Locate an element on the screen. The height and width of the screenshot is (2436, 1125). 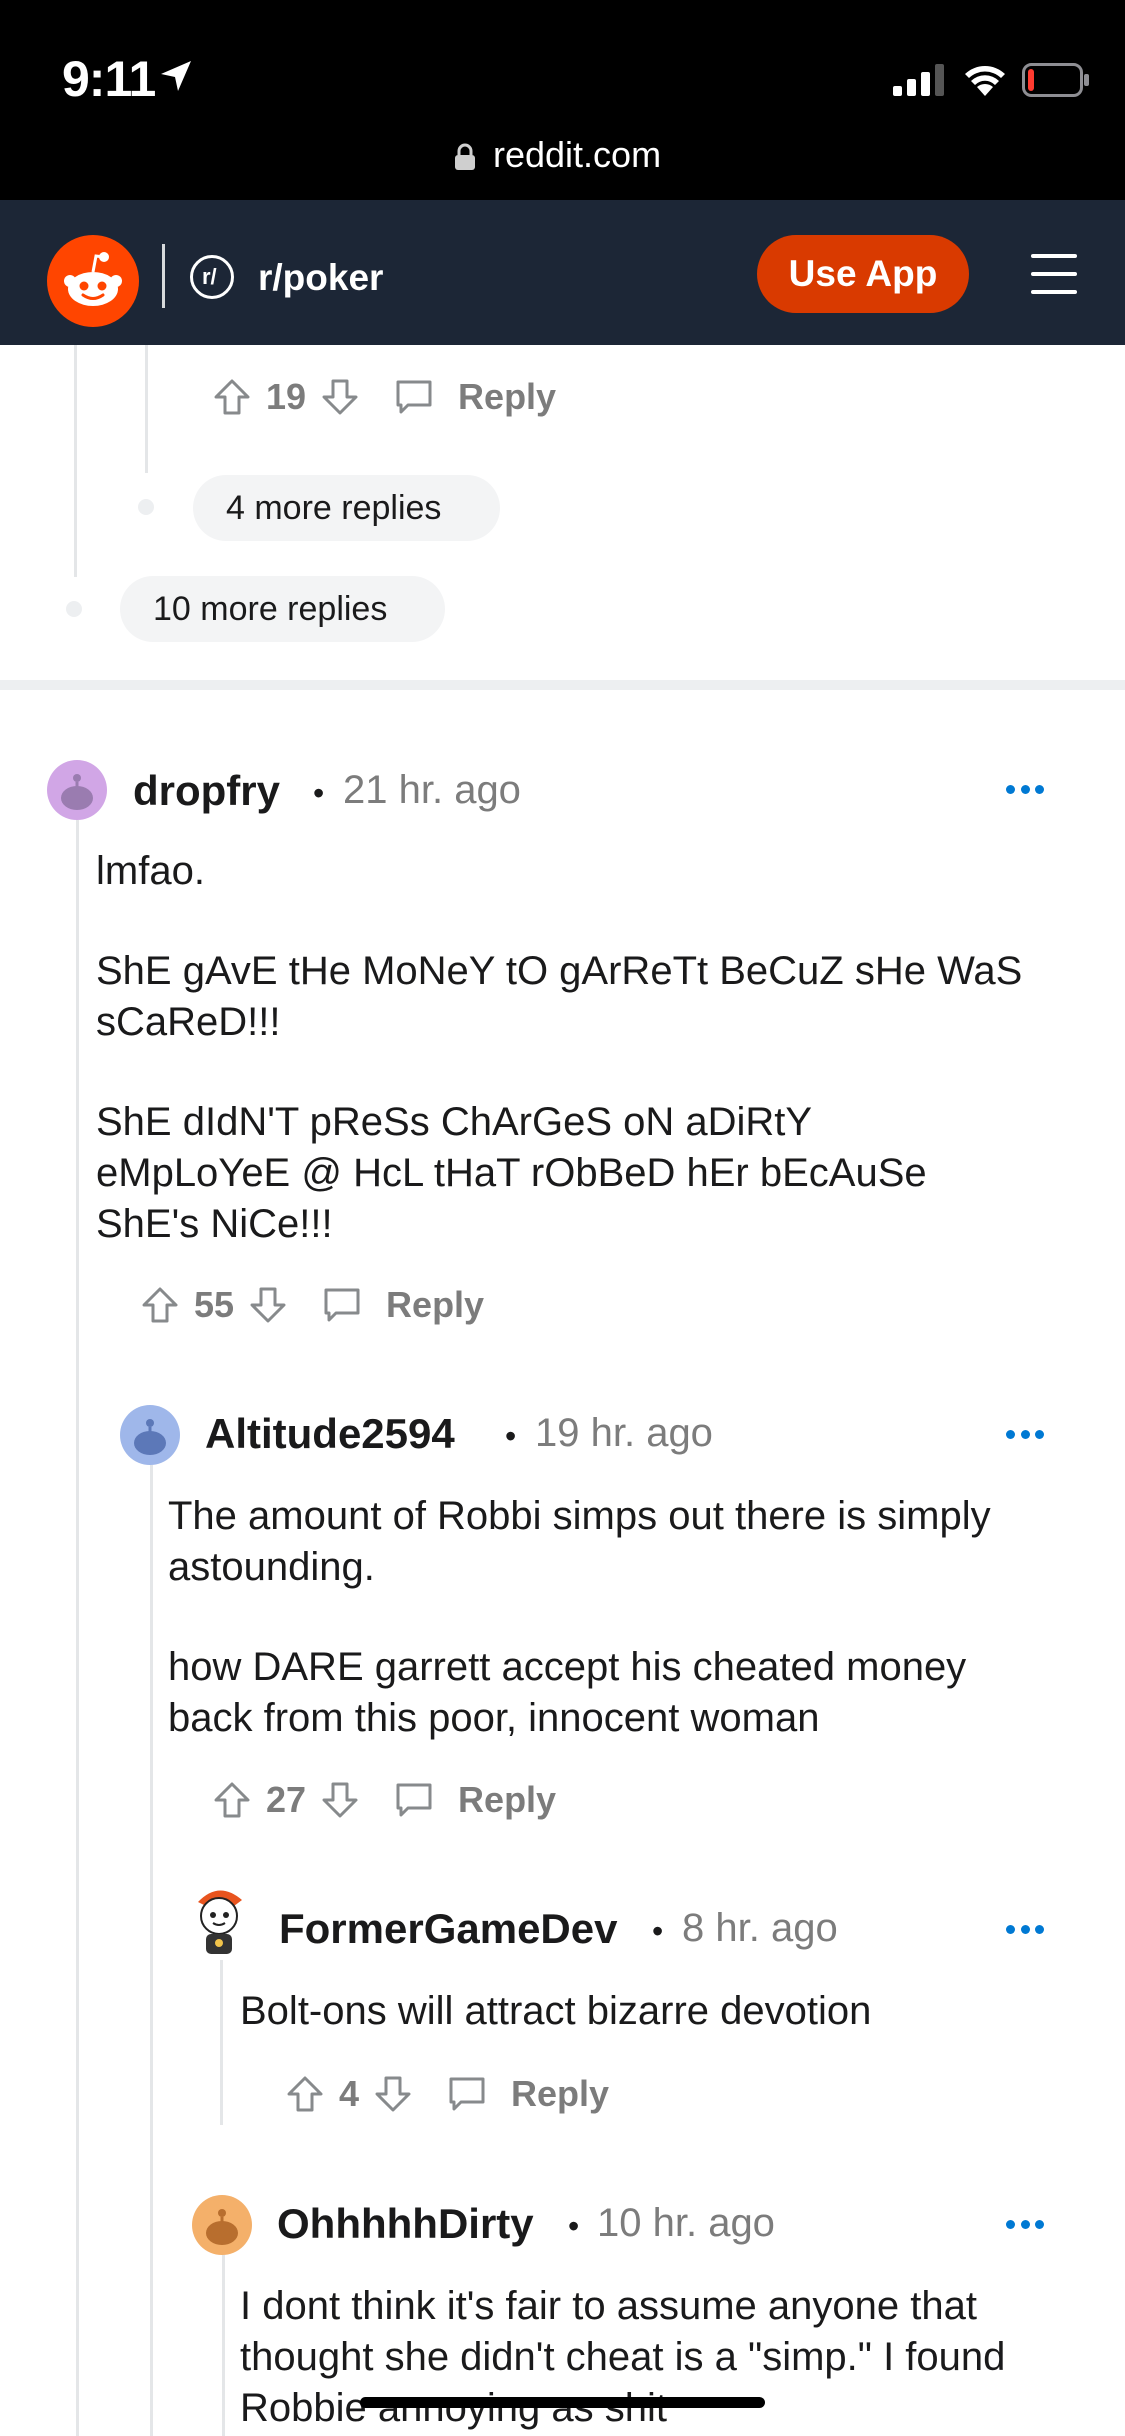
comment-time: 8 hr. ago is located at coordinates (760, 1928).